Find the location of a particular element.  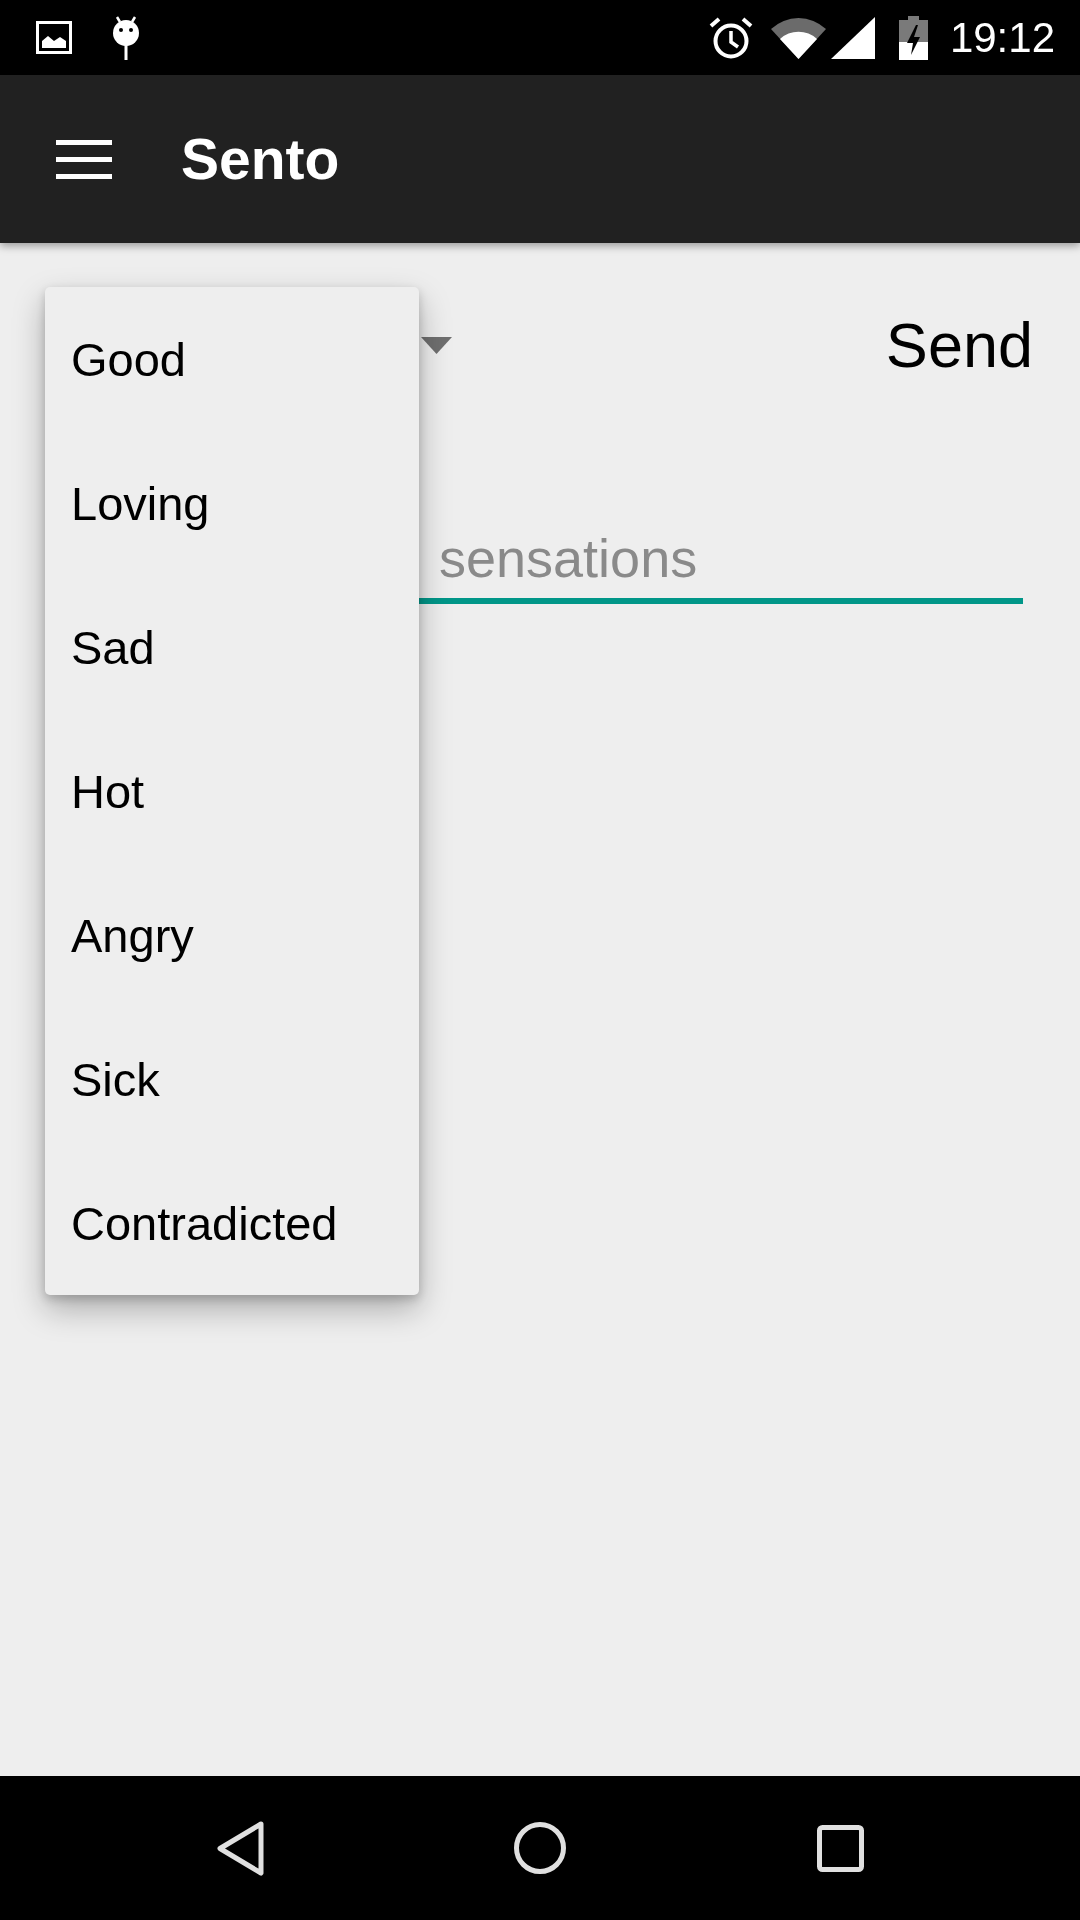

dropdown-item: Good is located at coordinates (232, 359).